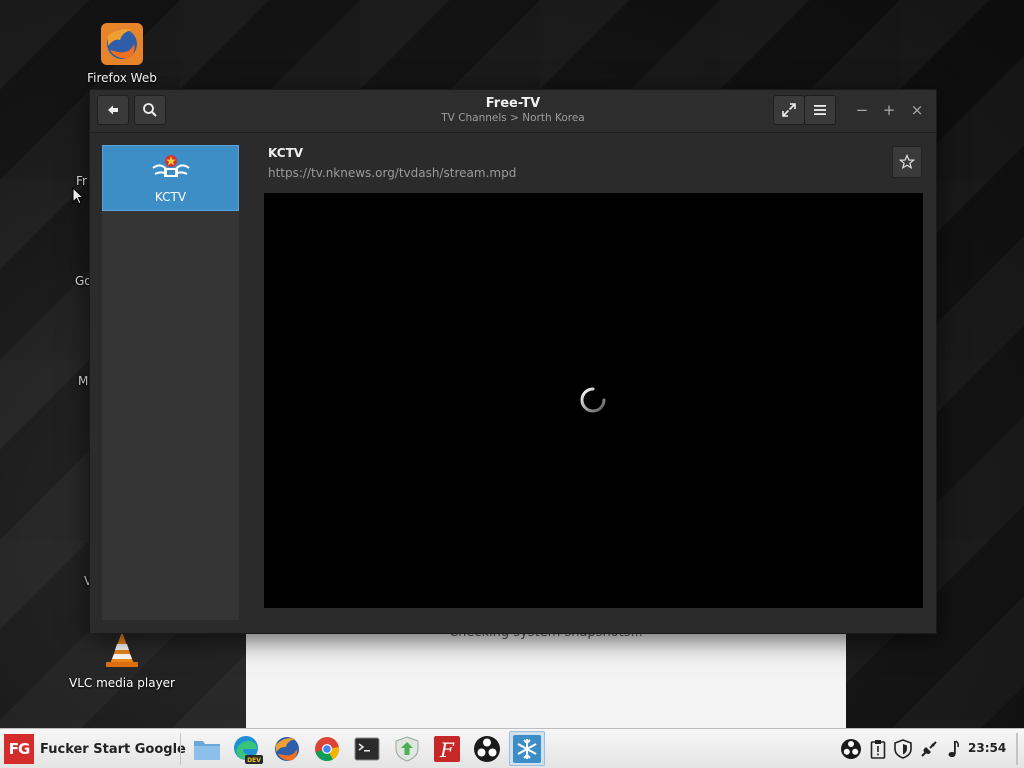 This screenshot has width=1024, height=768. I want to click on mouse-cursor-icon, so click(78, 196).